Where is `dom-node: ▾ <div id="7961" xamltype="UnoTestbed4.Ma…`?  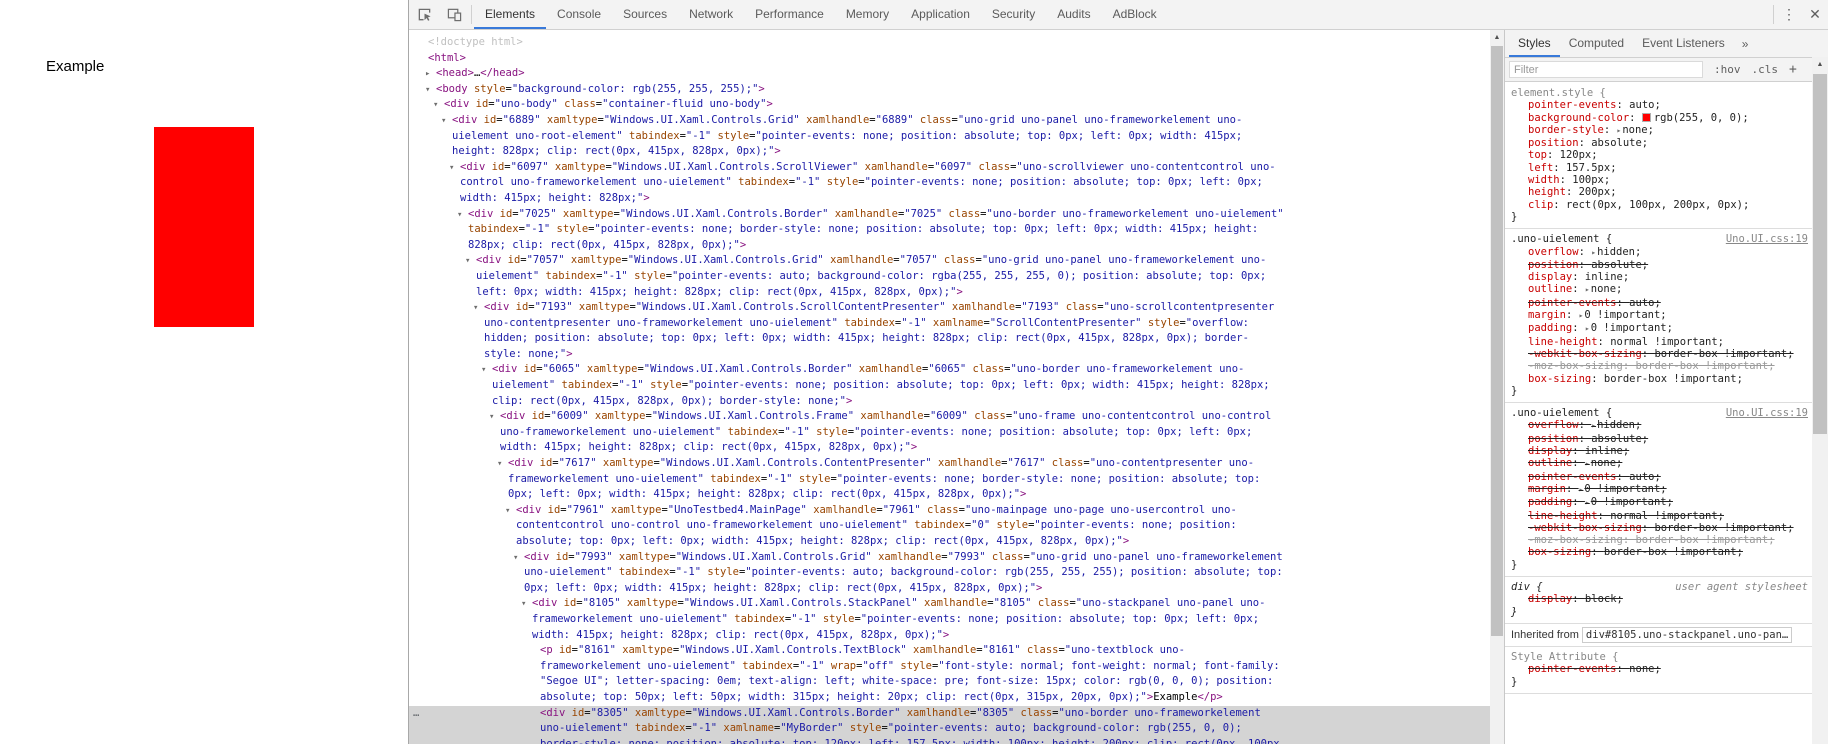
dom-node: ▾ <div id="7961" xamltype="UnoTestbed4.Ma… is located at coordinates (850, 526).